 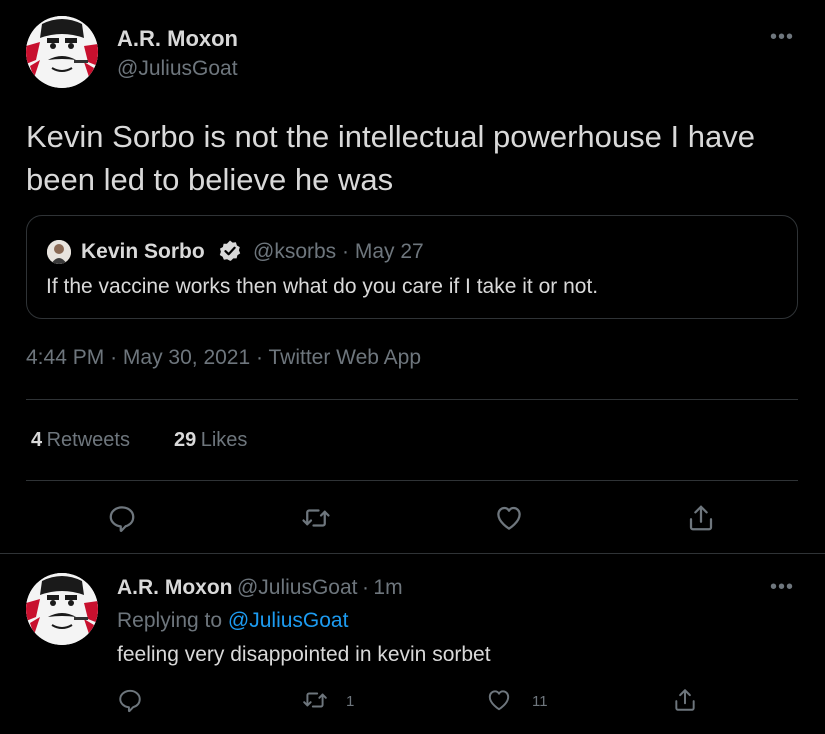 I want to click on quoted-date: May 27, so click(x=389, y=251).